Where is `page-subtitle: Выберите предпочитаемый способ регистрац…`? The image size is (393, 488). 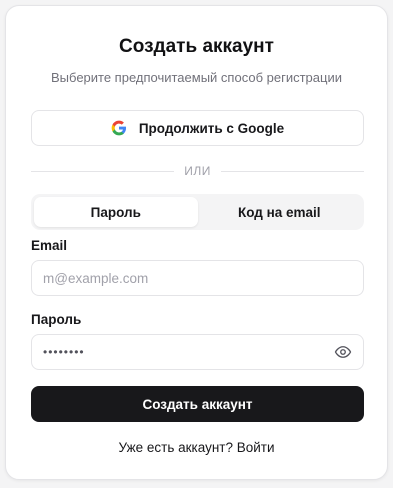 page-subtitle: Выберите предпочитаемый способ регистрац… is located at coordinates (196, 77).